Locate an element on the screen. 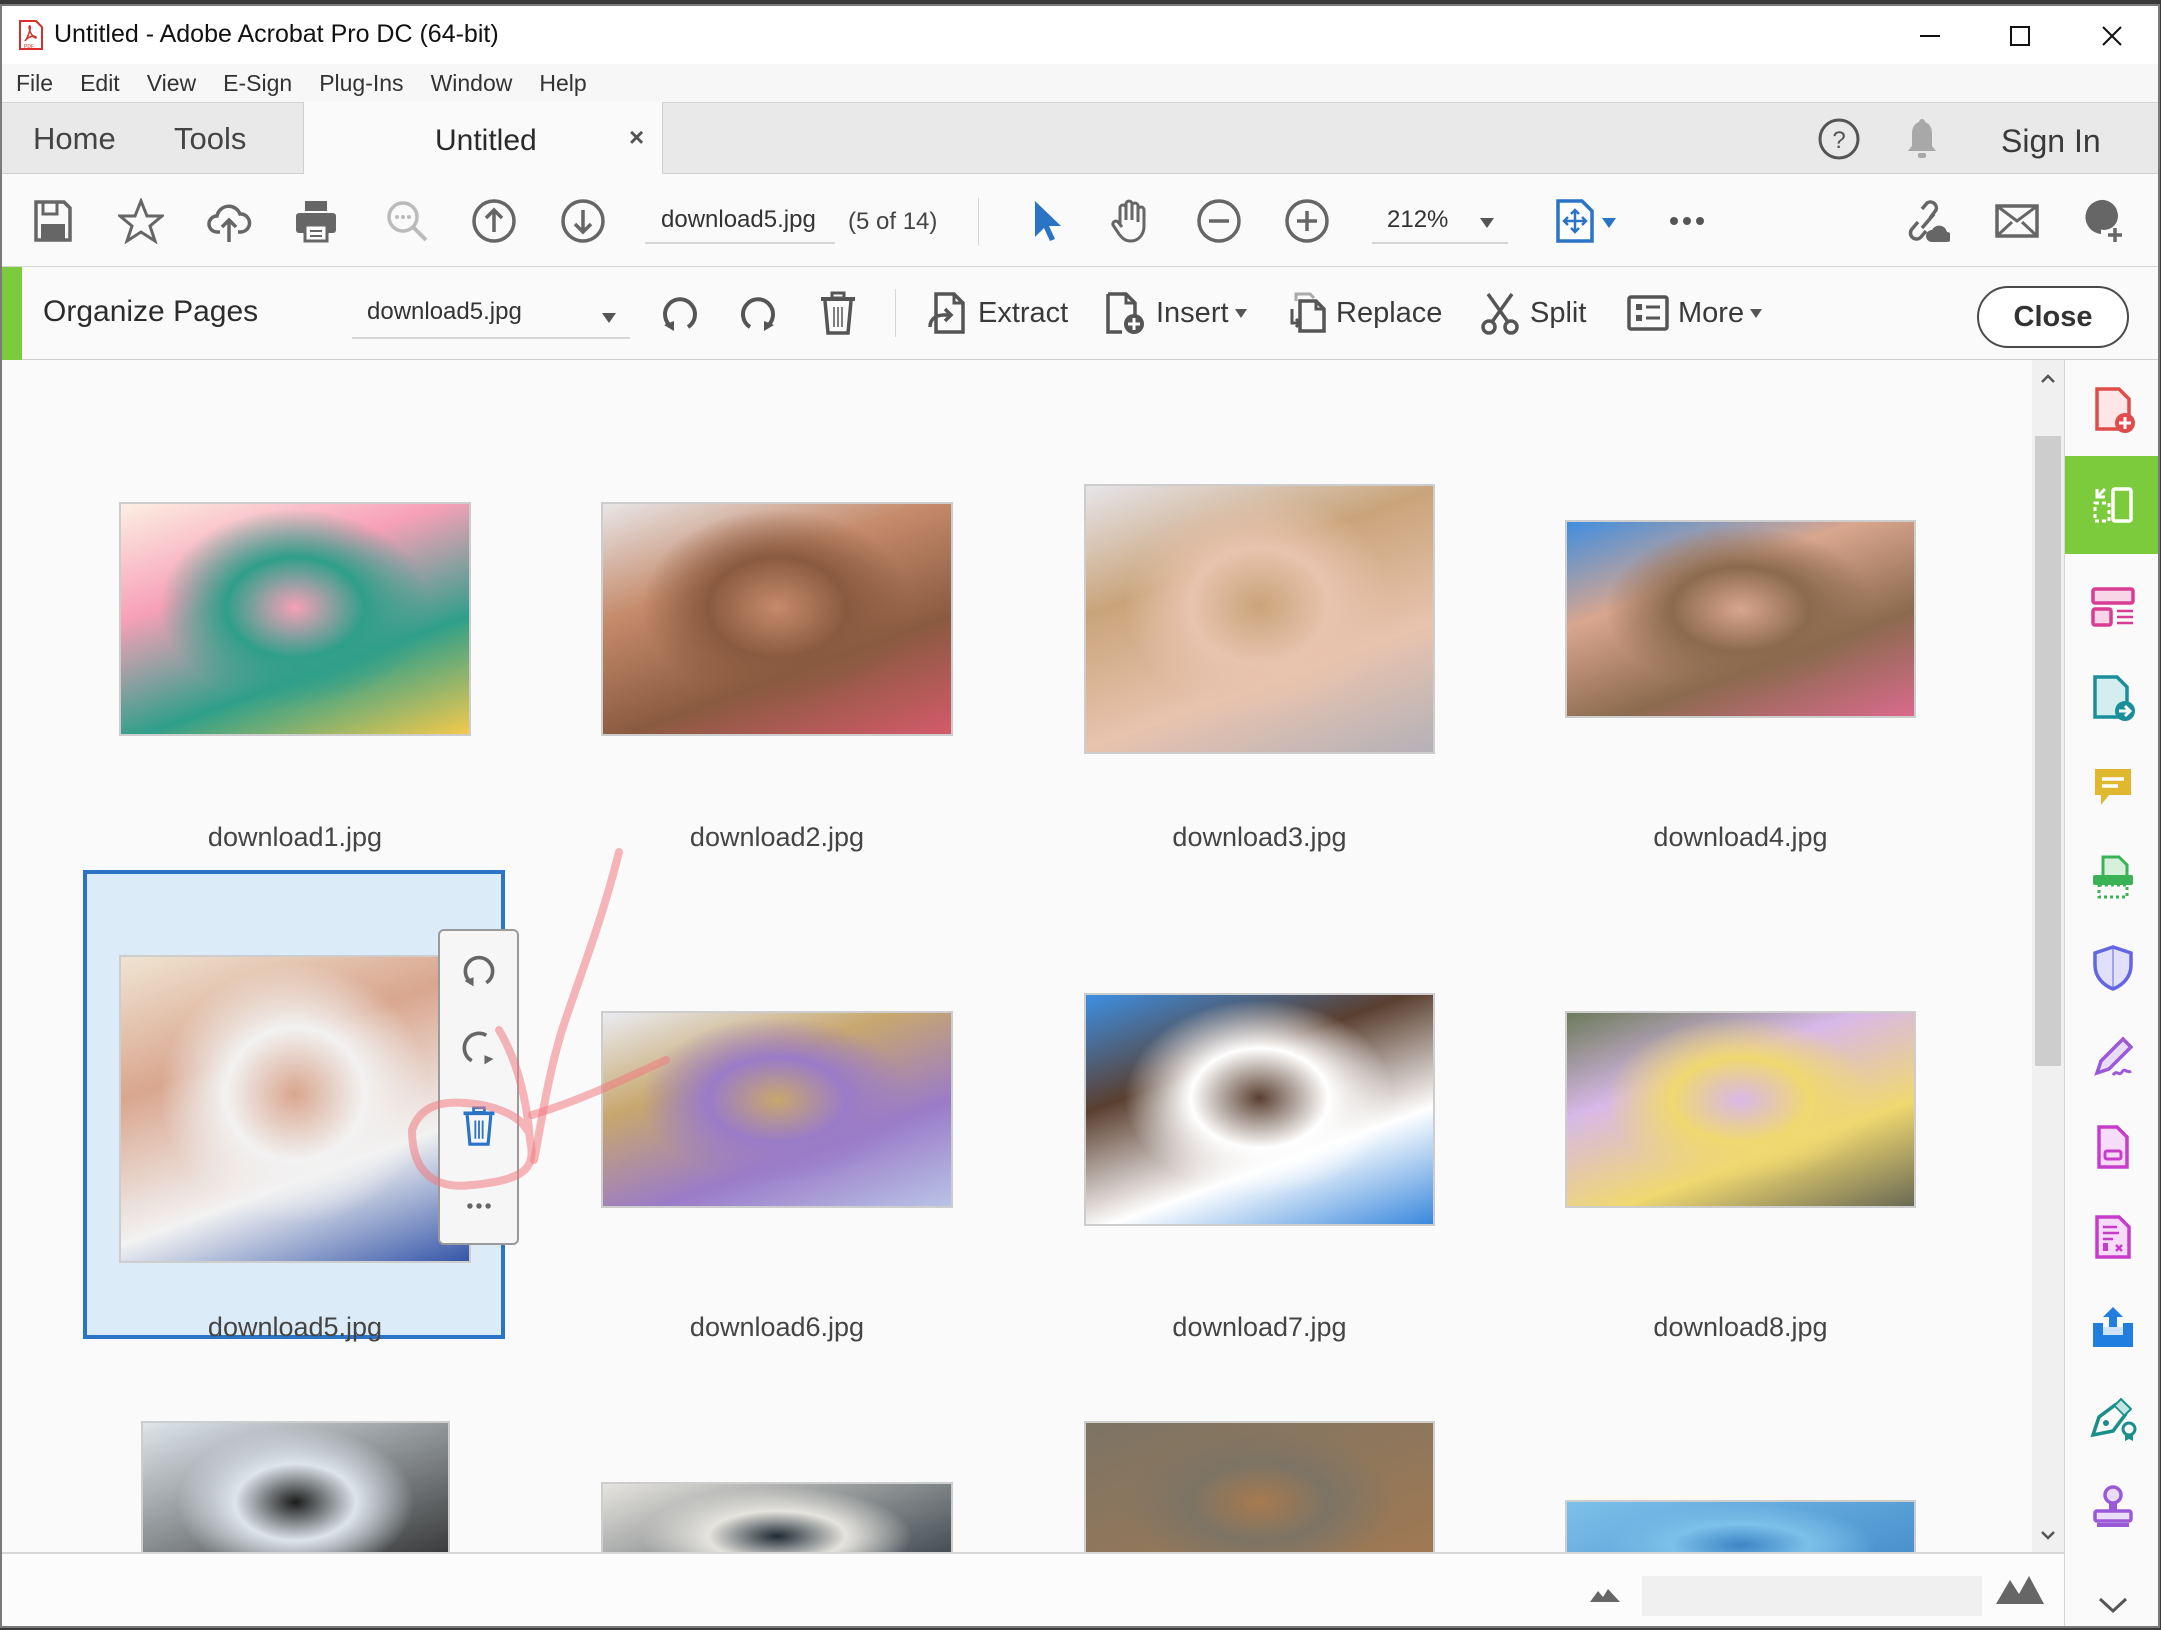  page-more-button is located at coordinates (479, 1206).